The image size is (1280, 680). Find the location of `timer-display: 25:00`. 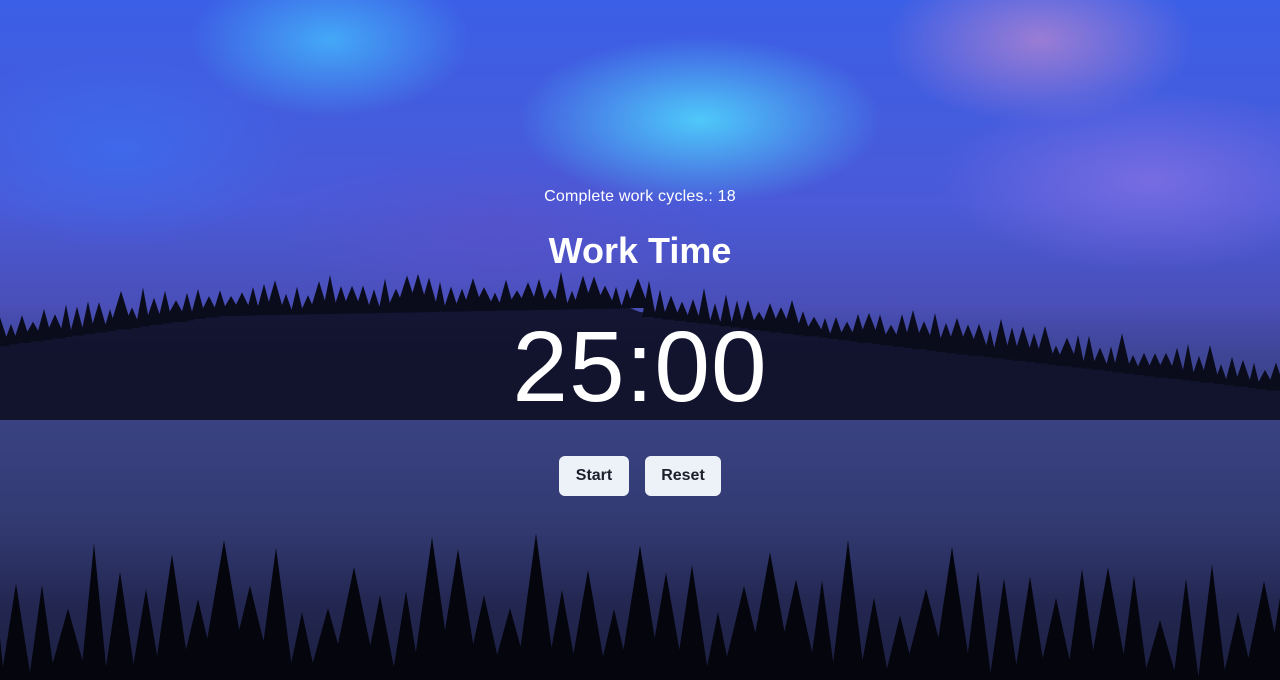

timer-display: 25:00 is located at coordinates (640, 367).